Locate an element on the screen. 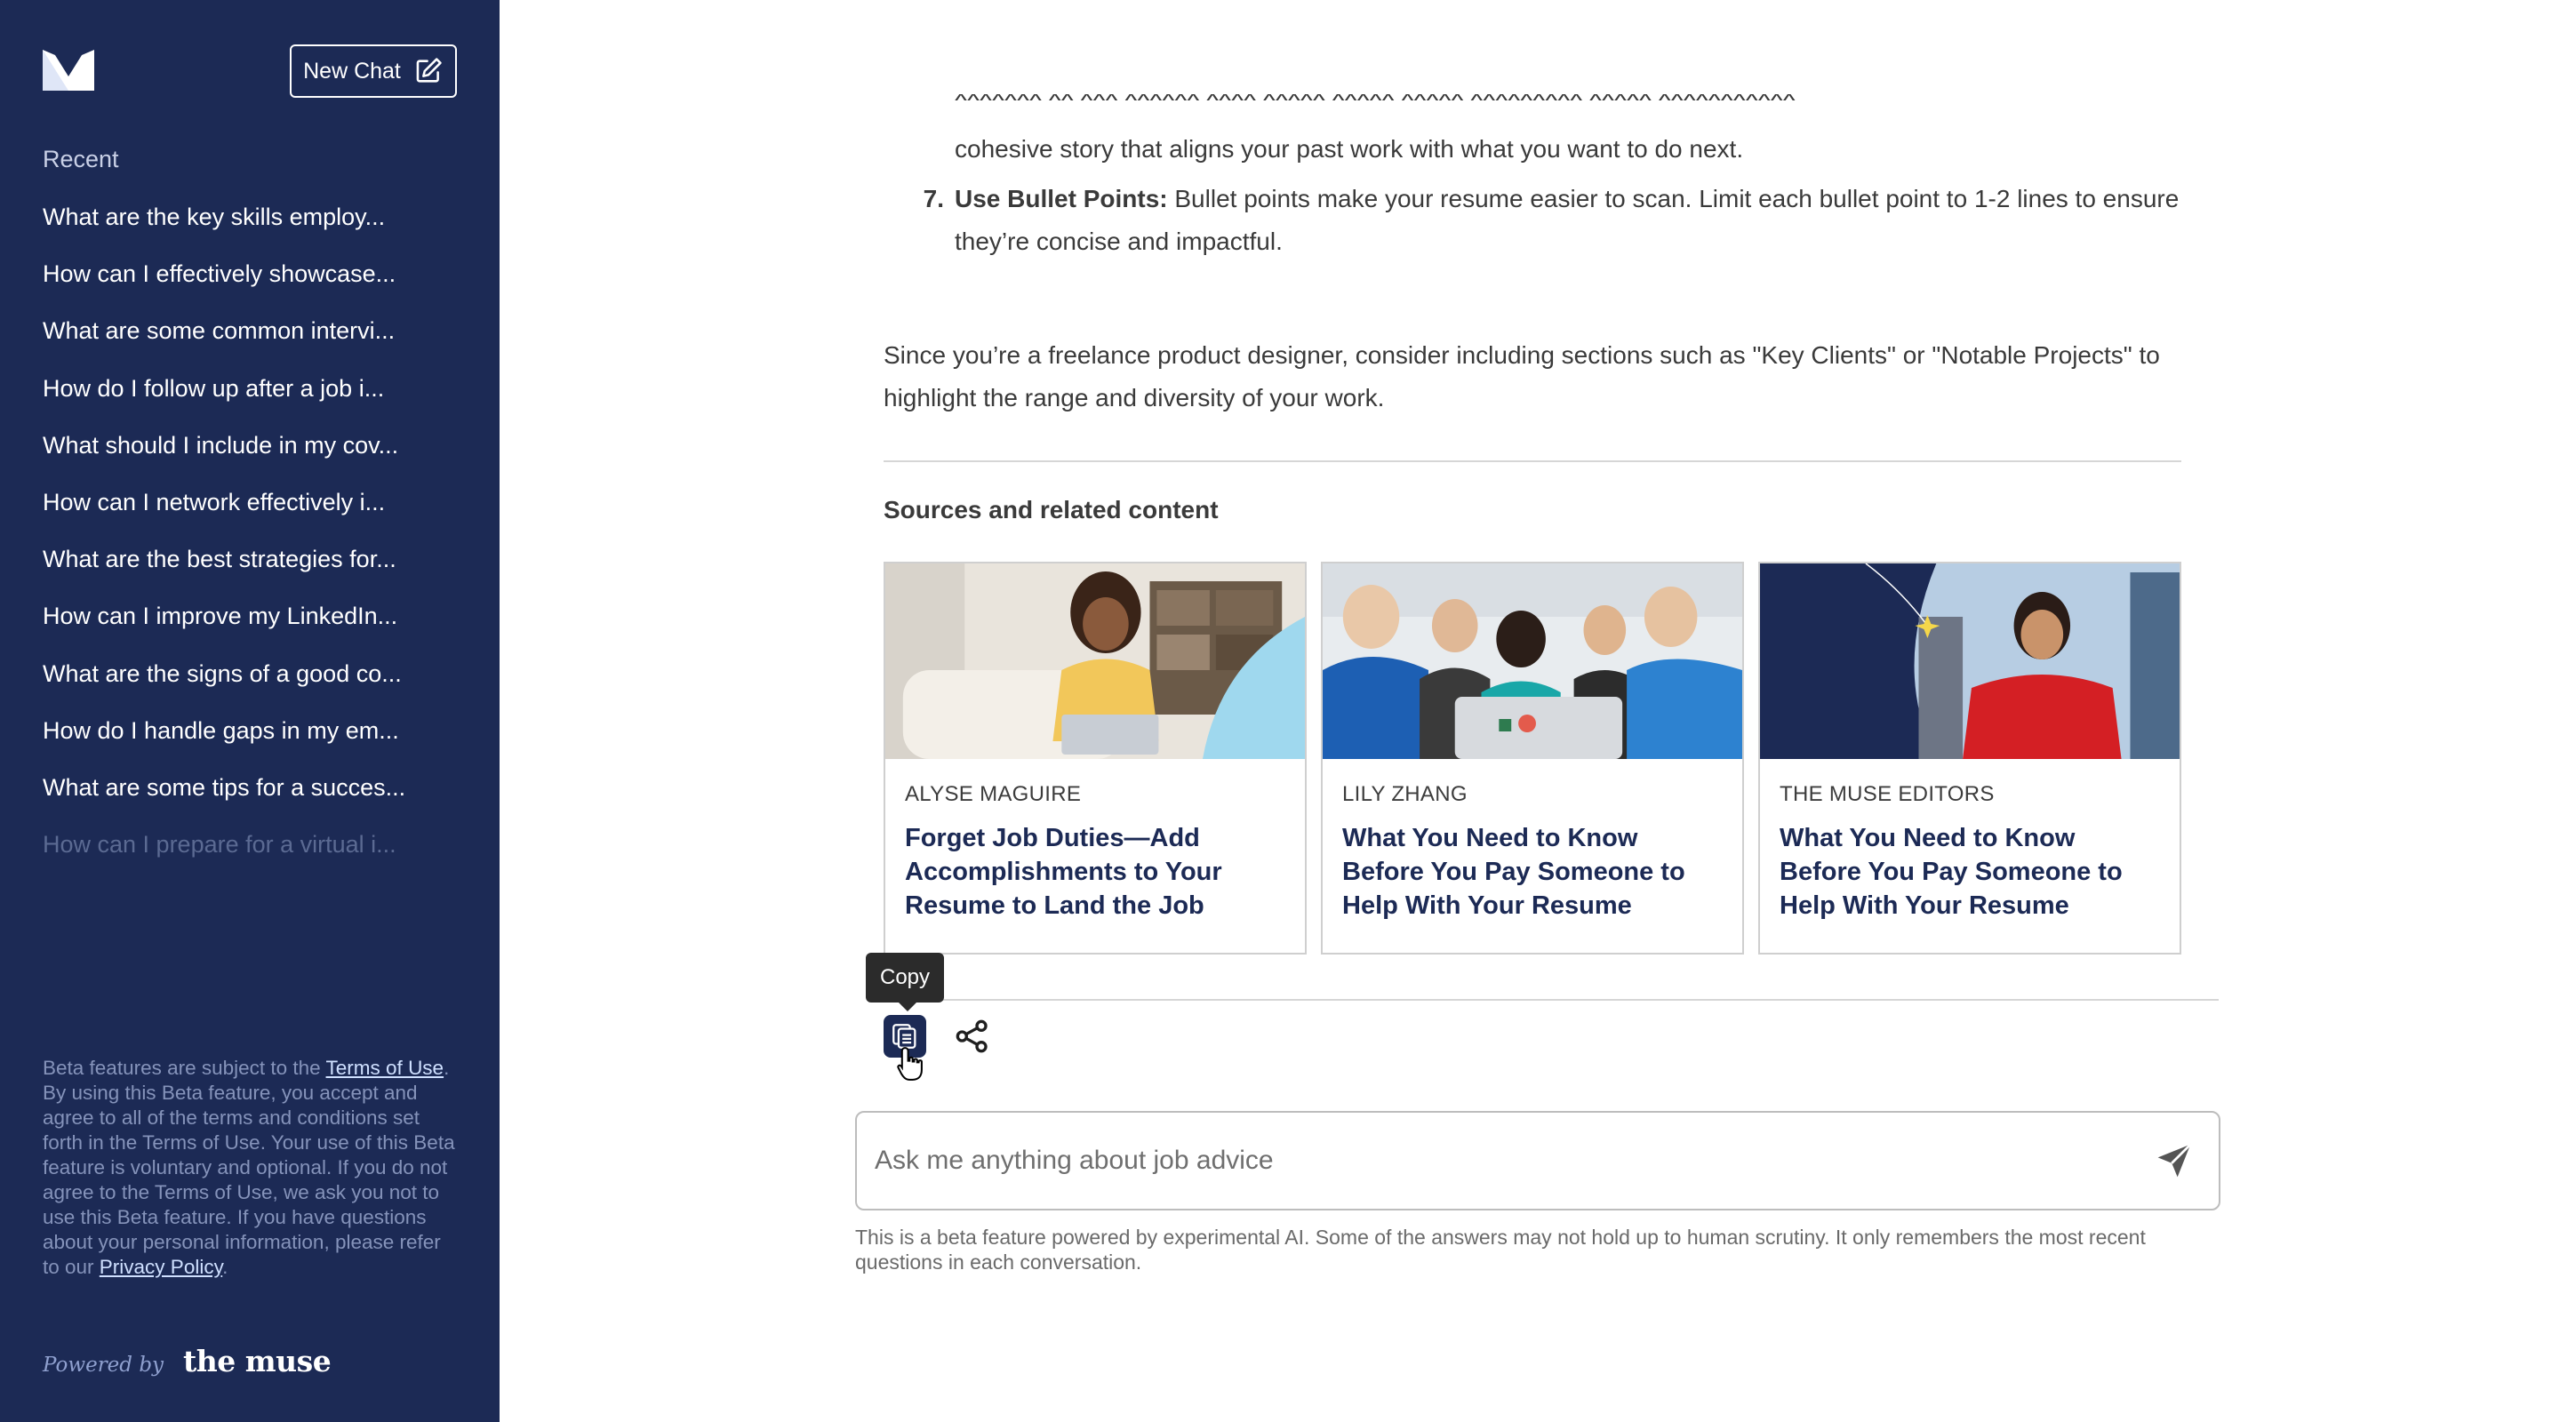  new-chat-button: New Chat is located at coordinates (373, 71).